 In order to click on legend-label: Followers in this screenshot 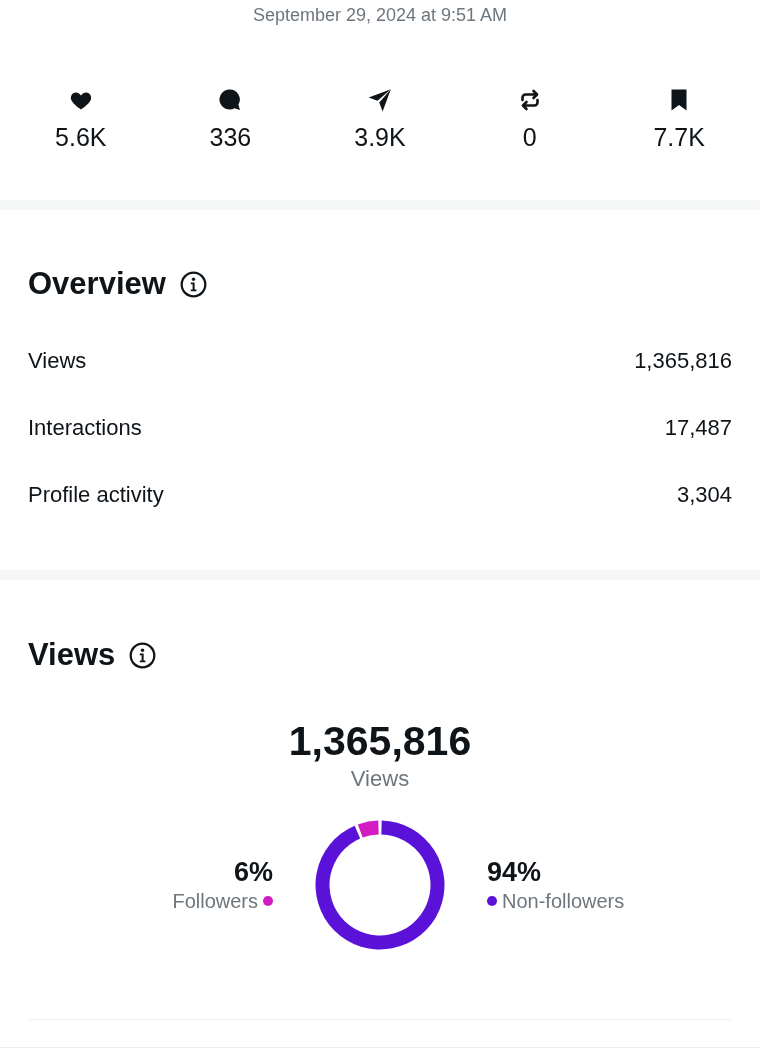, I will do `click(215, 901)`.